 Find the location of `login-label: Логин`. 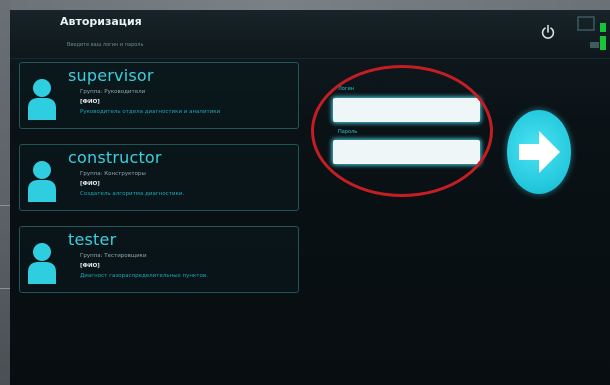

login-label: Логин is located at coordinates (346, 89).